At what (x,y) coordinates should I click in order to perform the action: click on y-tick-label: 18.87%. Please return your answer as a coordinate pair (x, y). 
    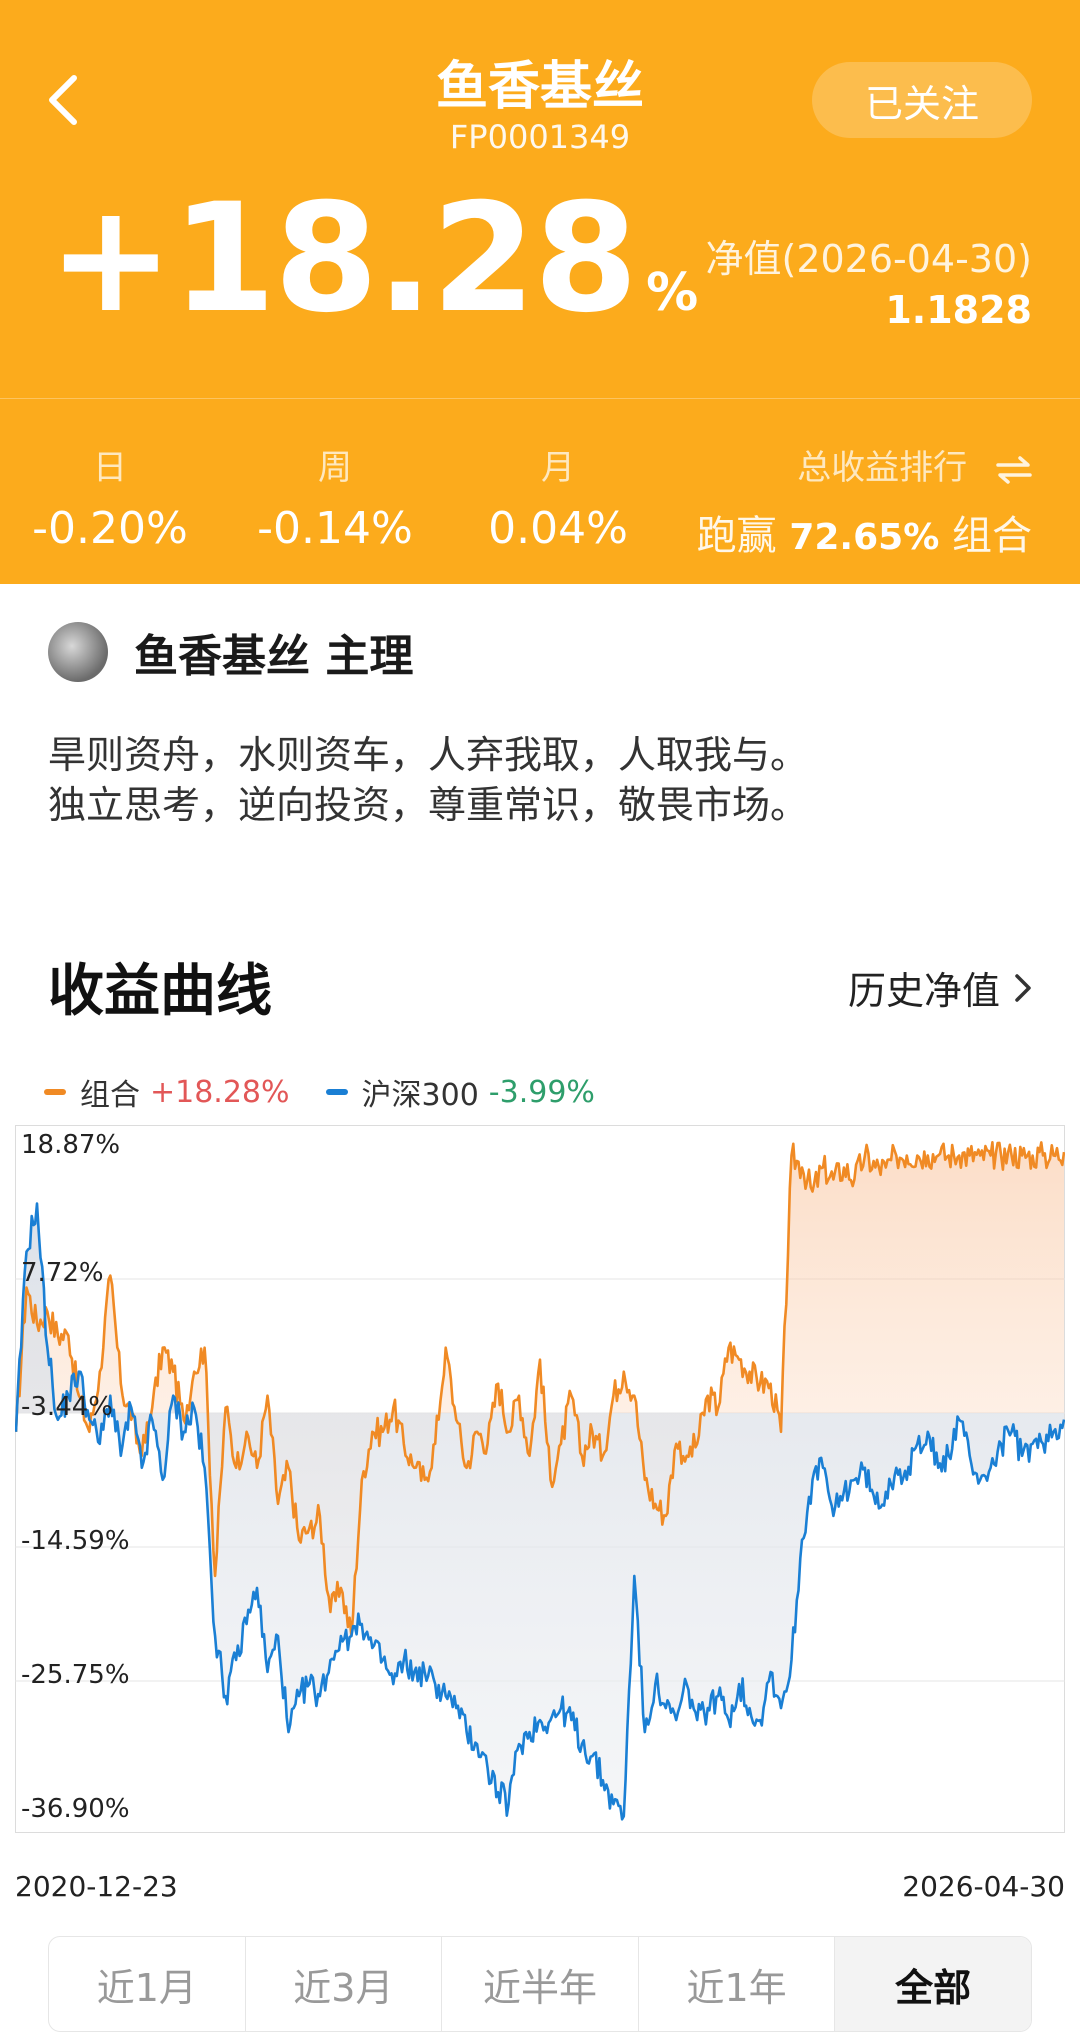
    Looking at the image, I should click on (70, 1145).